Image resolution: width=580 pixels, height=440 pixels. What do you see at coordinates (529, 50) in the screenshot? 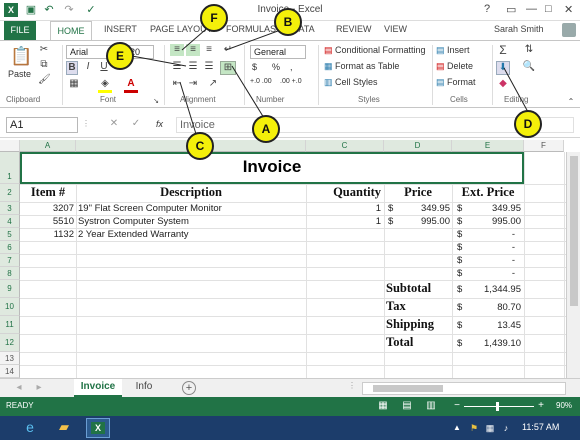
I see `sort-filter-icon: ⇅` at bounding box center [529, 50].